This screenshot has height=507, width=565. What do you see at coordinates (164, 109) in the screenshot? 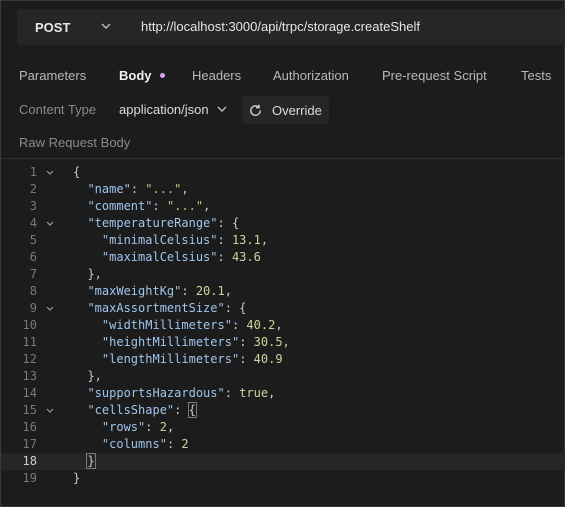
I see `content-type-select: application/json` at bounding box center [164, 109].